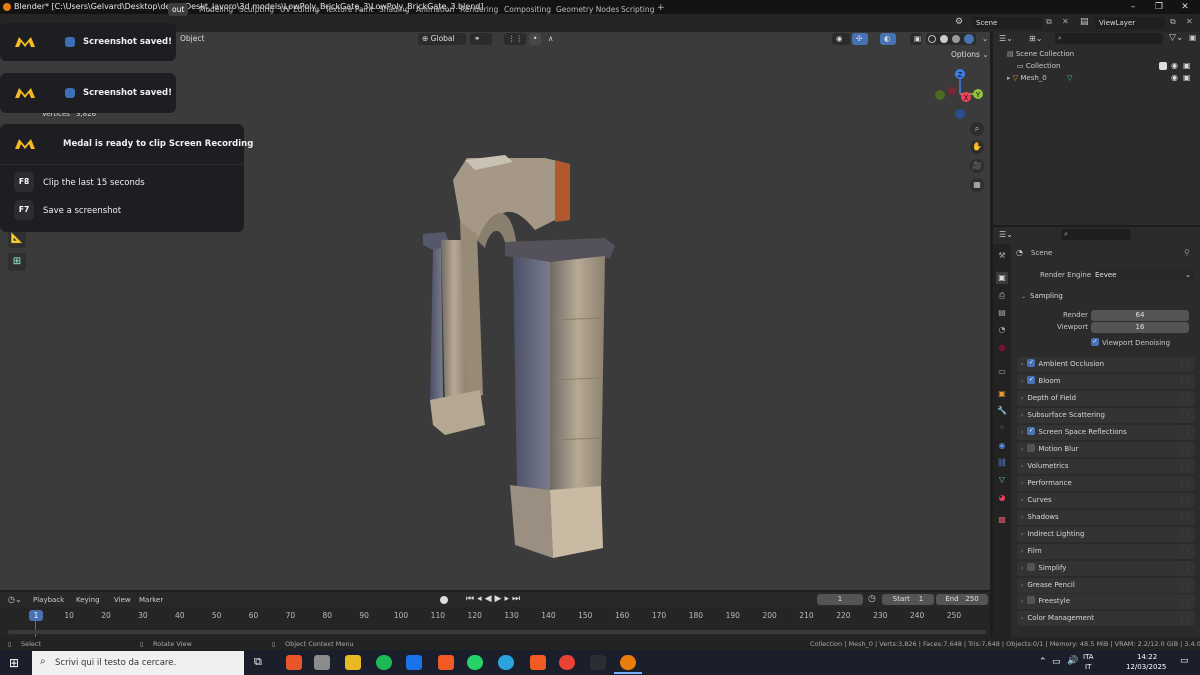 The width and height of the screenshot is (1200, 675). I want to click on section-screen-space-reflections: › ✓ Screen Space Reflections ⋮⋮, so click(1106, 432).